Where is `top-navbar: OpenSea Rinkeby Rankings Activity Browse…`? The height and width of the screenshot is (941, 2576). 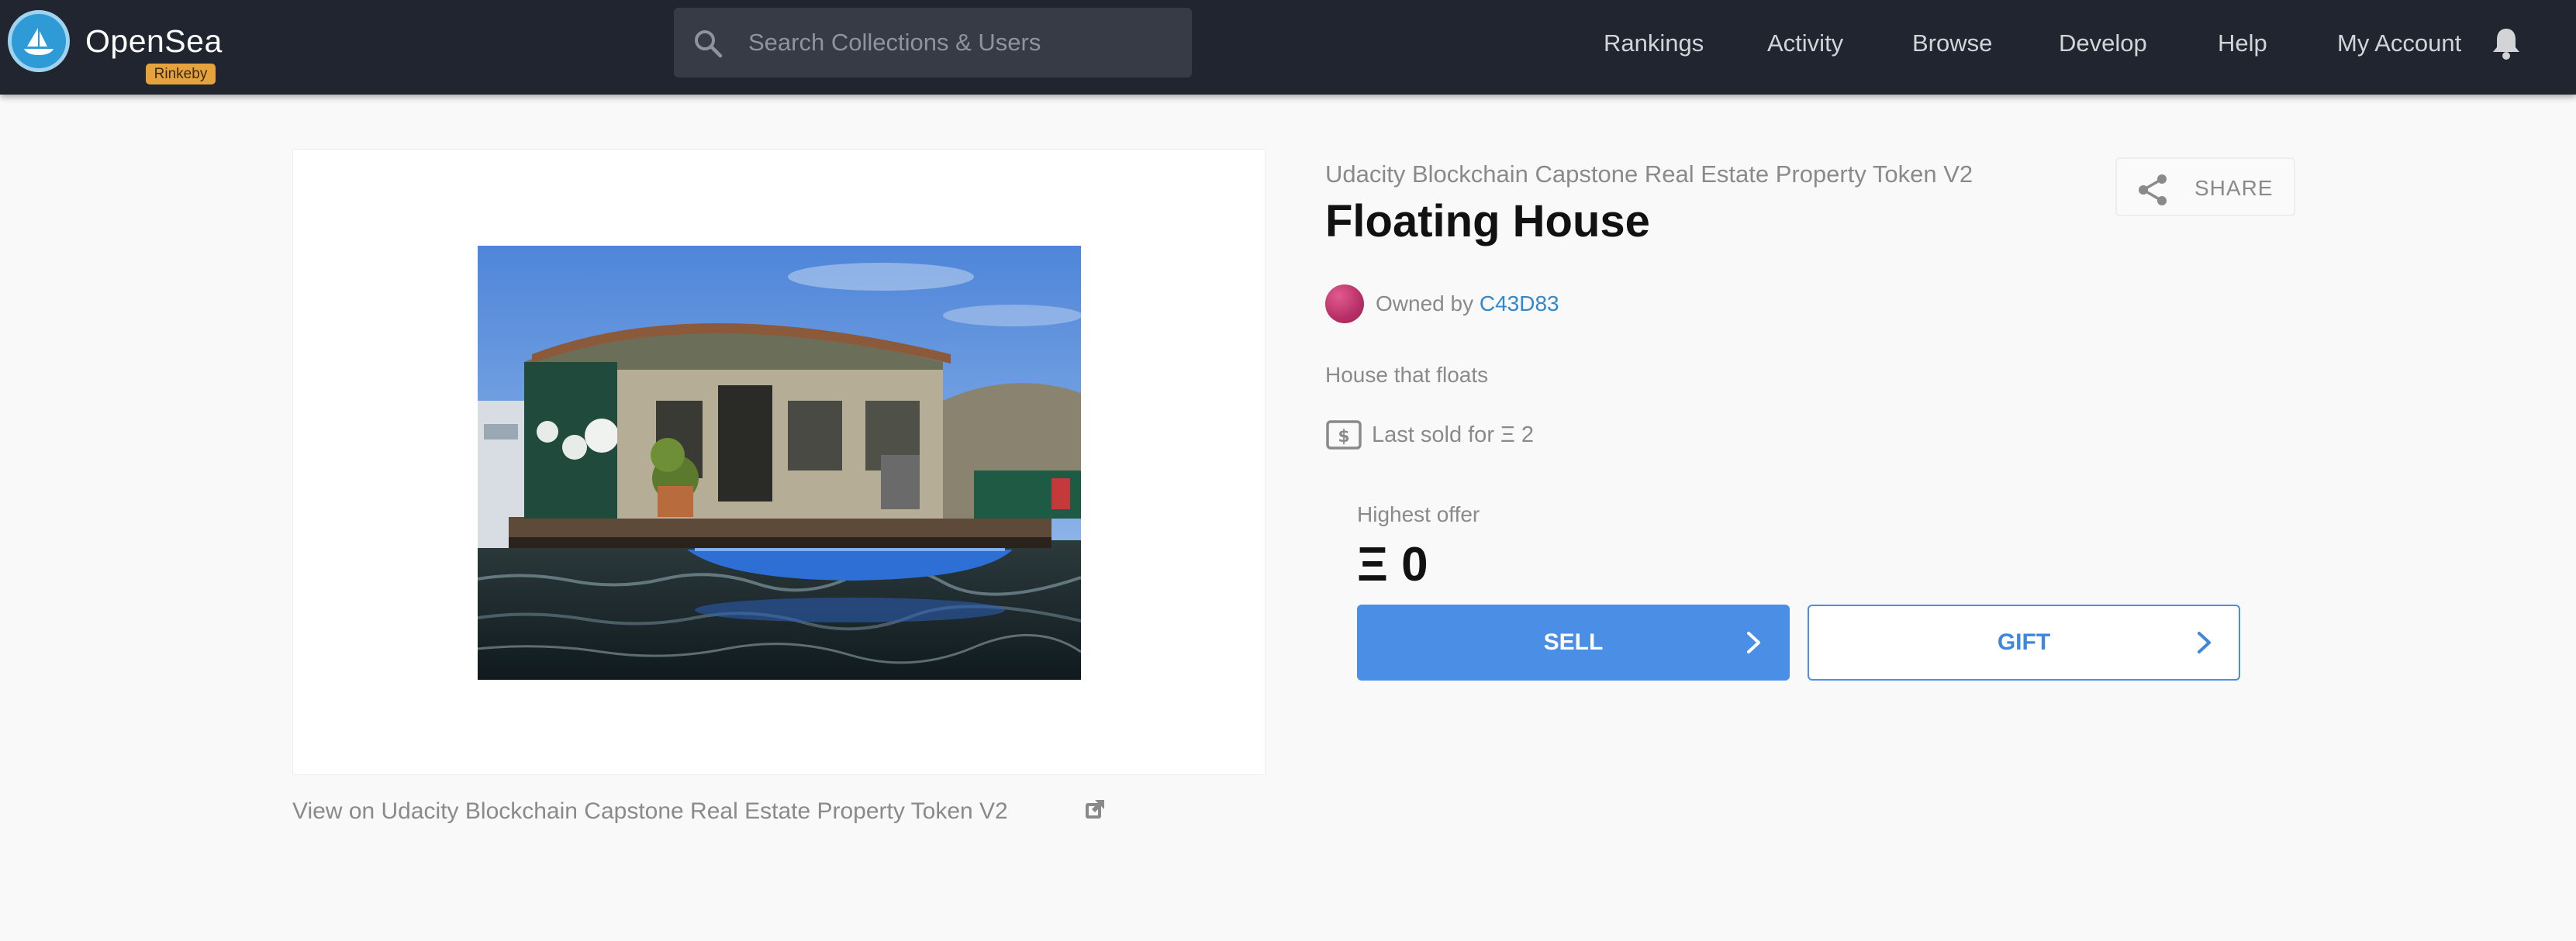 top-navbar: OpenSea Rinkeby Rankings Activity Browse… is located at coordinates (1288, 47).